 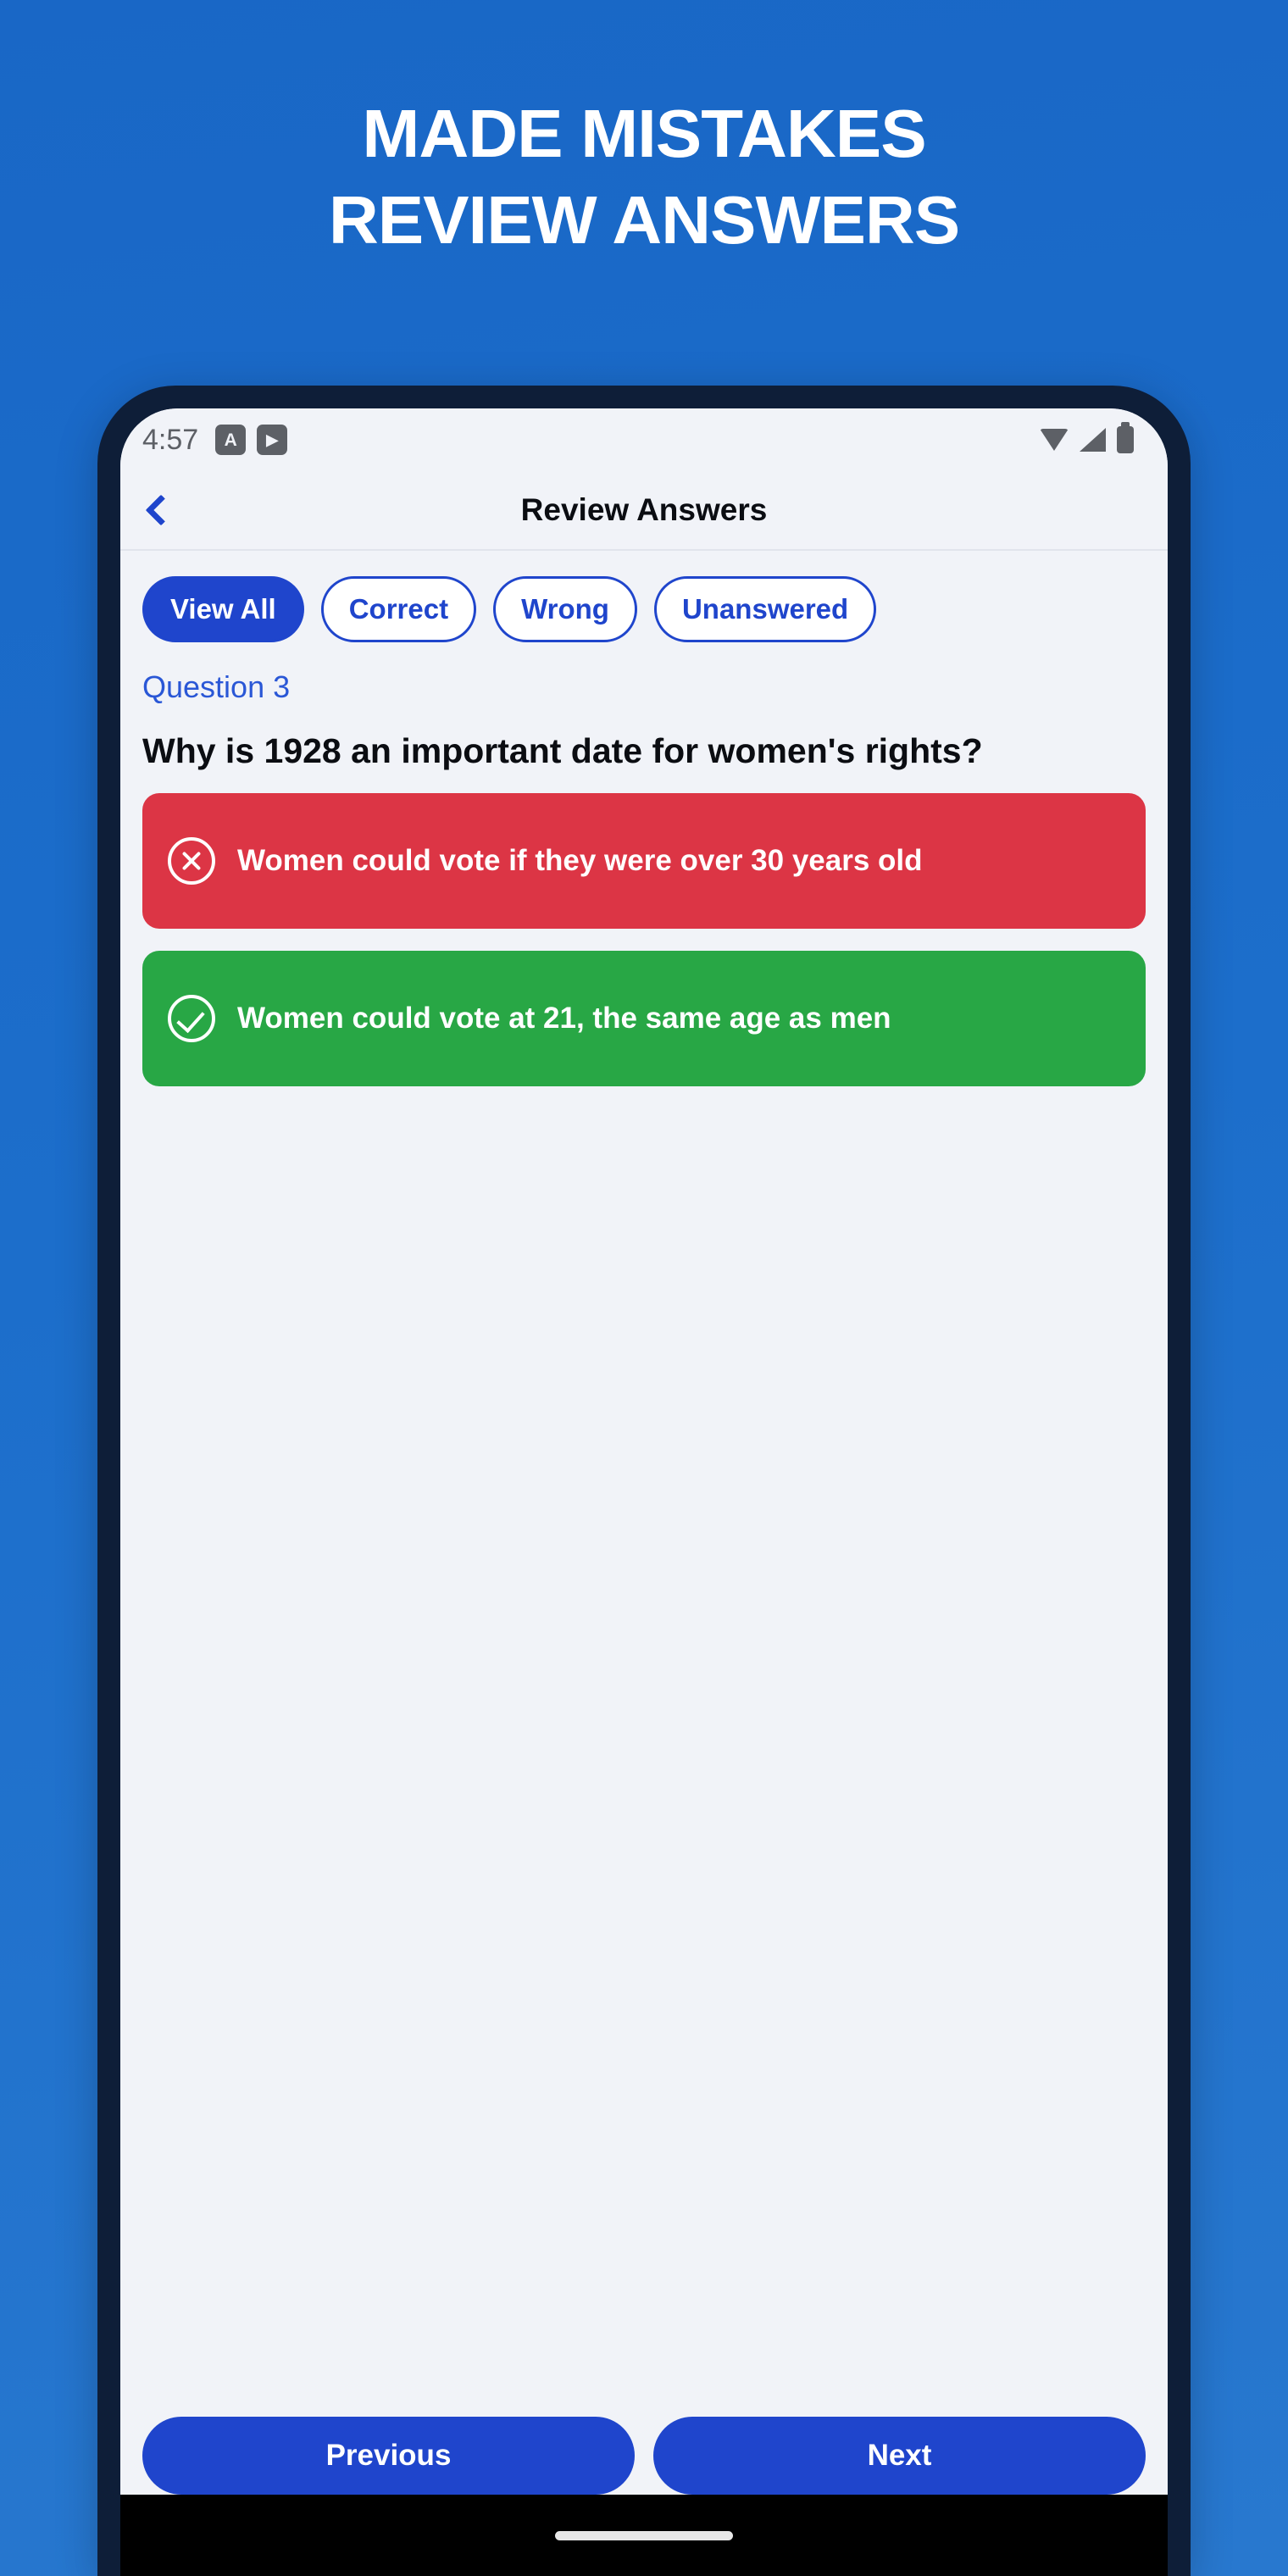 I want to click on promo-headline-line-1: MADE MISTAKES, so click(x=644, y=133).